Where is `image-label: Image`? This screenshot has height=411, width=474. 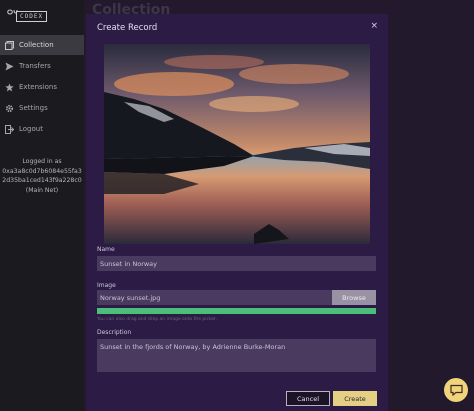 image-label: Image is located at coordinates (106, 285).